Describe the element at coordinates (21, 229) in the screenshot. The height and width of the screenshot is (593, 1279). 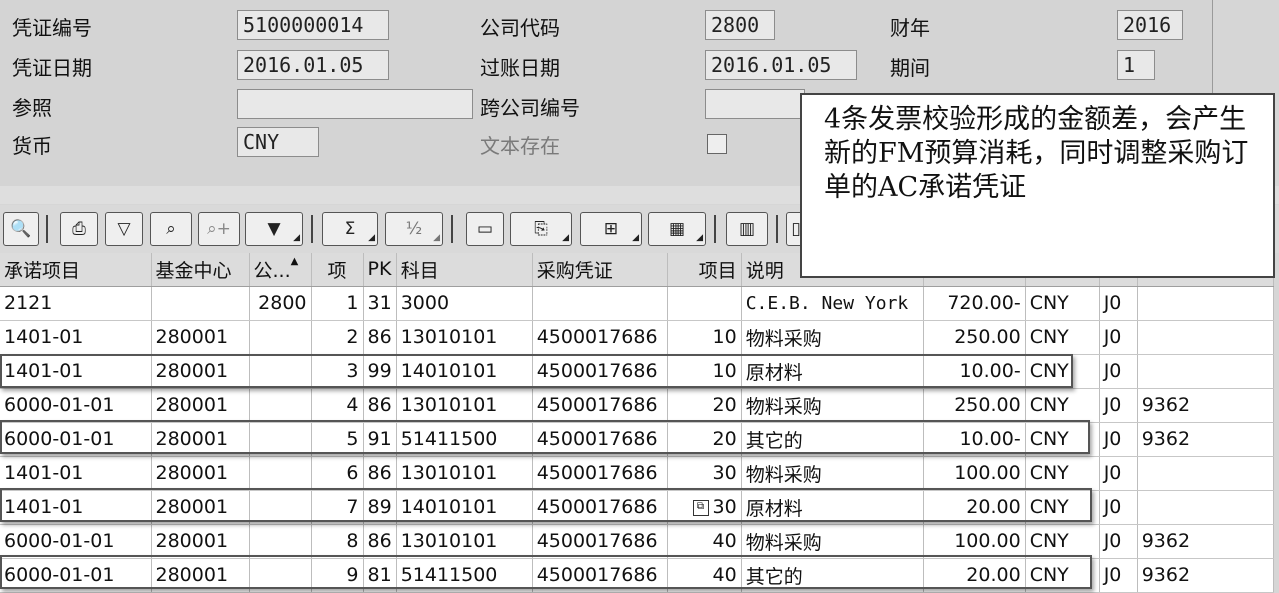
I see `detail-icon: 🔍` at that location.